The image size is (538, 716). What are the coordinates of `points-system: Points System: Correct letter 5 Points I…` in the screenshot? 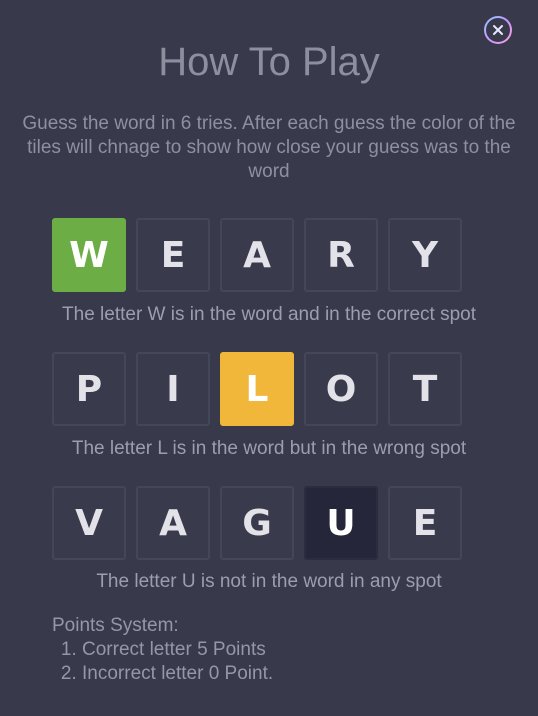 It's located at (162, 650).